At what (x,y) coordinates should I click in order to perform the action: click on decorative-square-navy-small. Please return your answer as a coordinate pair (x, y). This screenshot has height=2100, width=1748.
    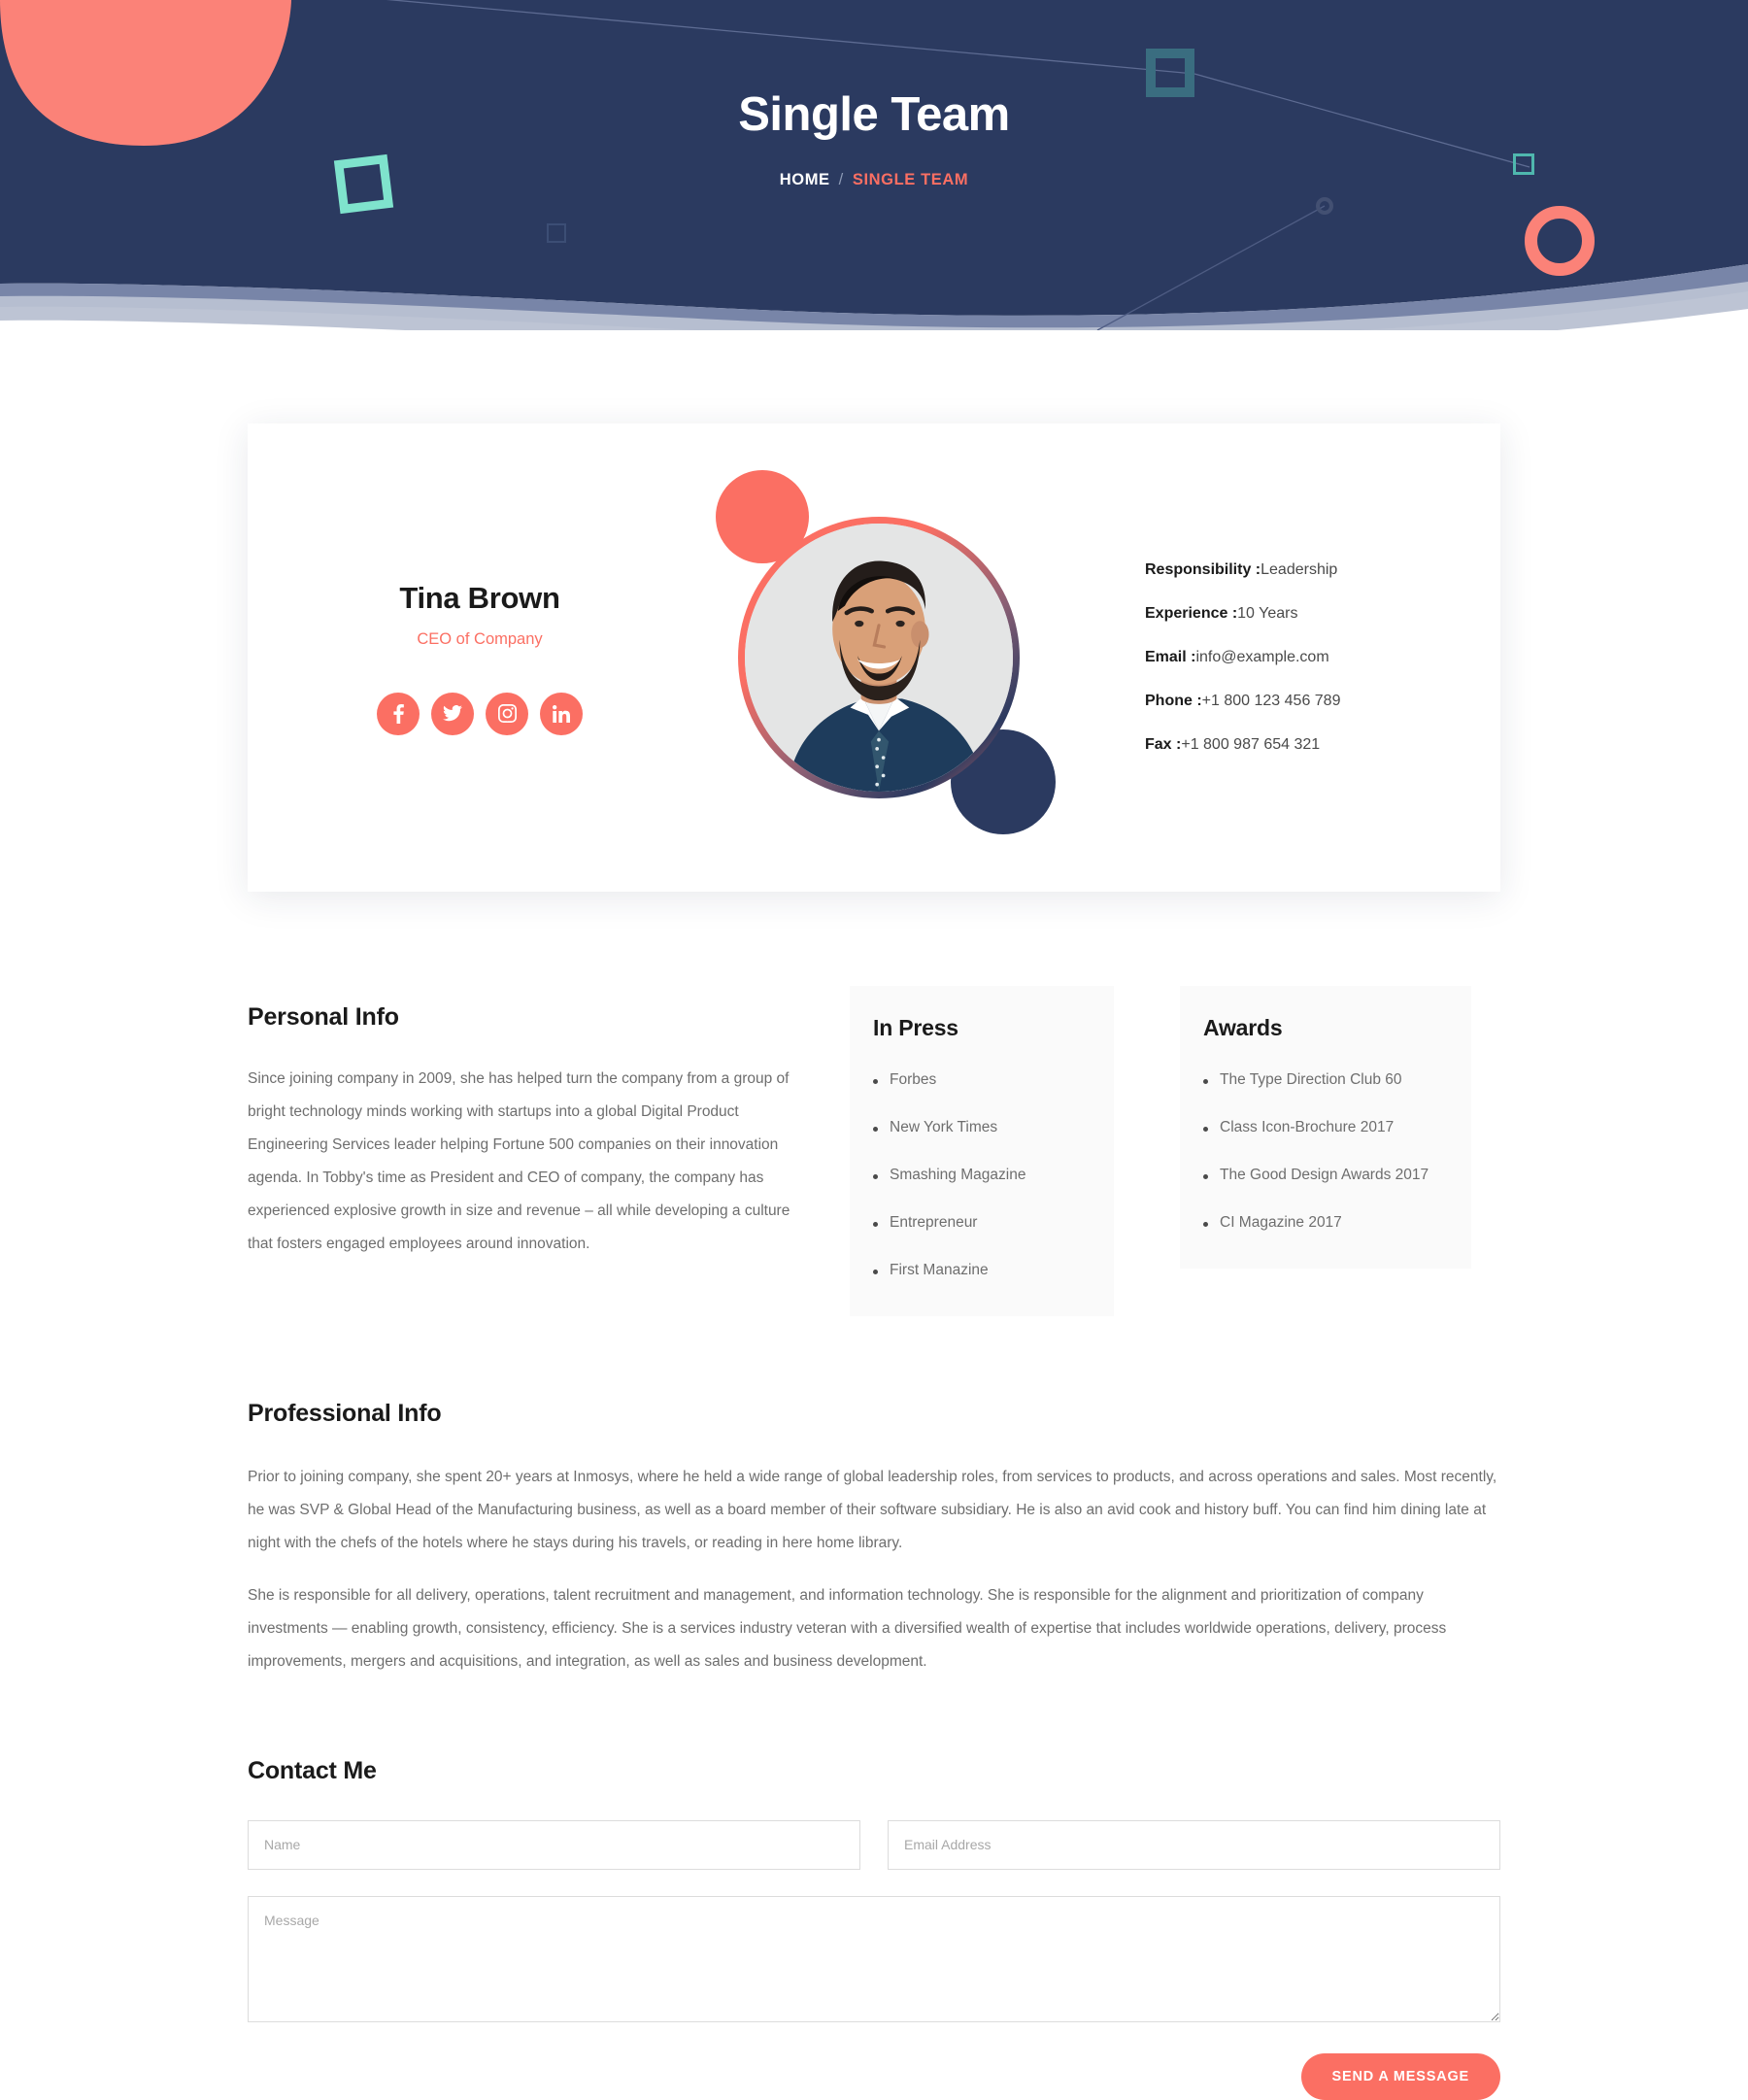
    Looking at the image, I should click on (556, 233).